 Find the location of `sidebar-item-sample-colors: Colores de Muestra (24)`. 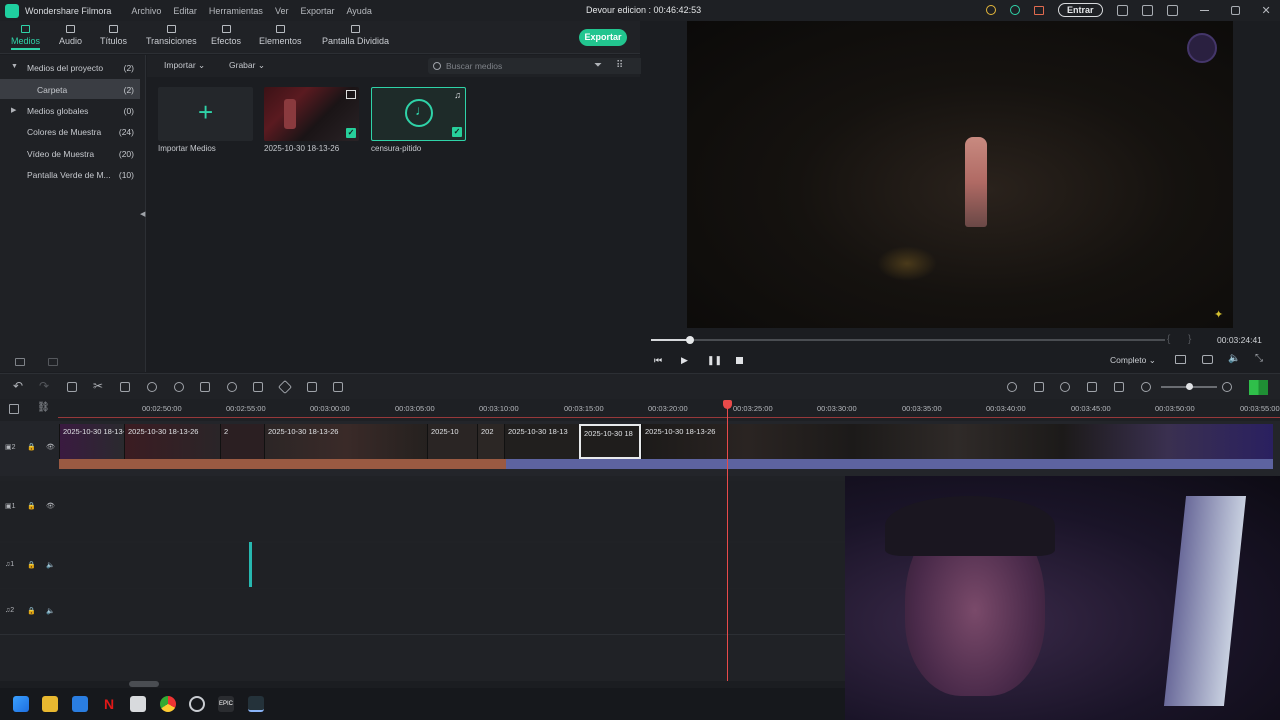

sidebar-item-sample-colors: Colores de Muestra (24) is located at coordinates (70, 131).